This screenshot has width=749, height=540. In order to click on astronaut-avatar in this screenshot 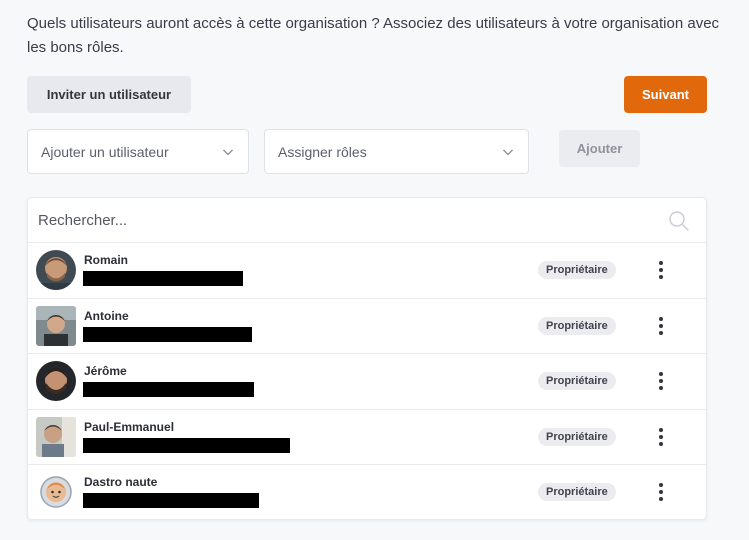, I will do `click(56, 492)`.